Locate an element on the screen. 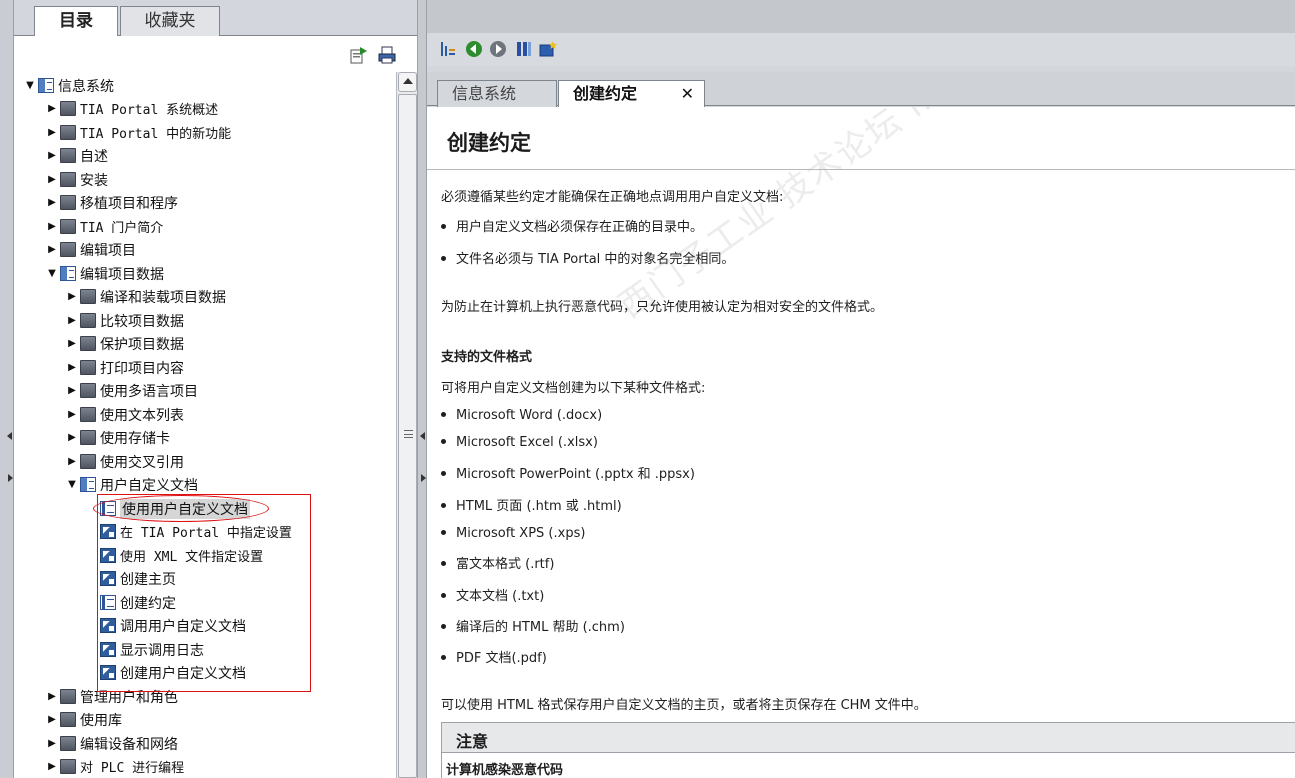 The image size is (1295, 778). bullet-text: 文件名必须与 TIA Portal 中的对象名完全相同。 is located at coordinates (595, 259).